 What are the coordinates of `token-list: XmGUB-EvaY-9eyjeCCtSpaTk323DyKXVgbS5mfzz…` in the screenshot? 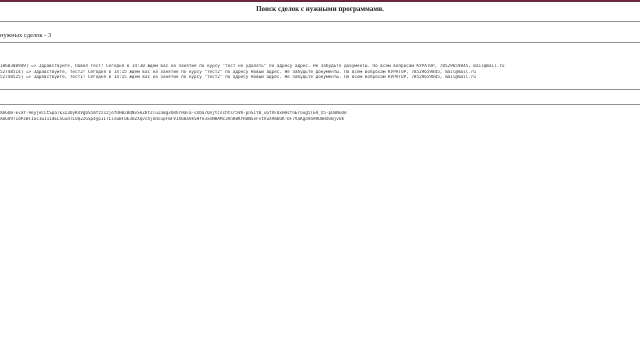 It's located at (320, 116).